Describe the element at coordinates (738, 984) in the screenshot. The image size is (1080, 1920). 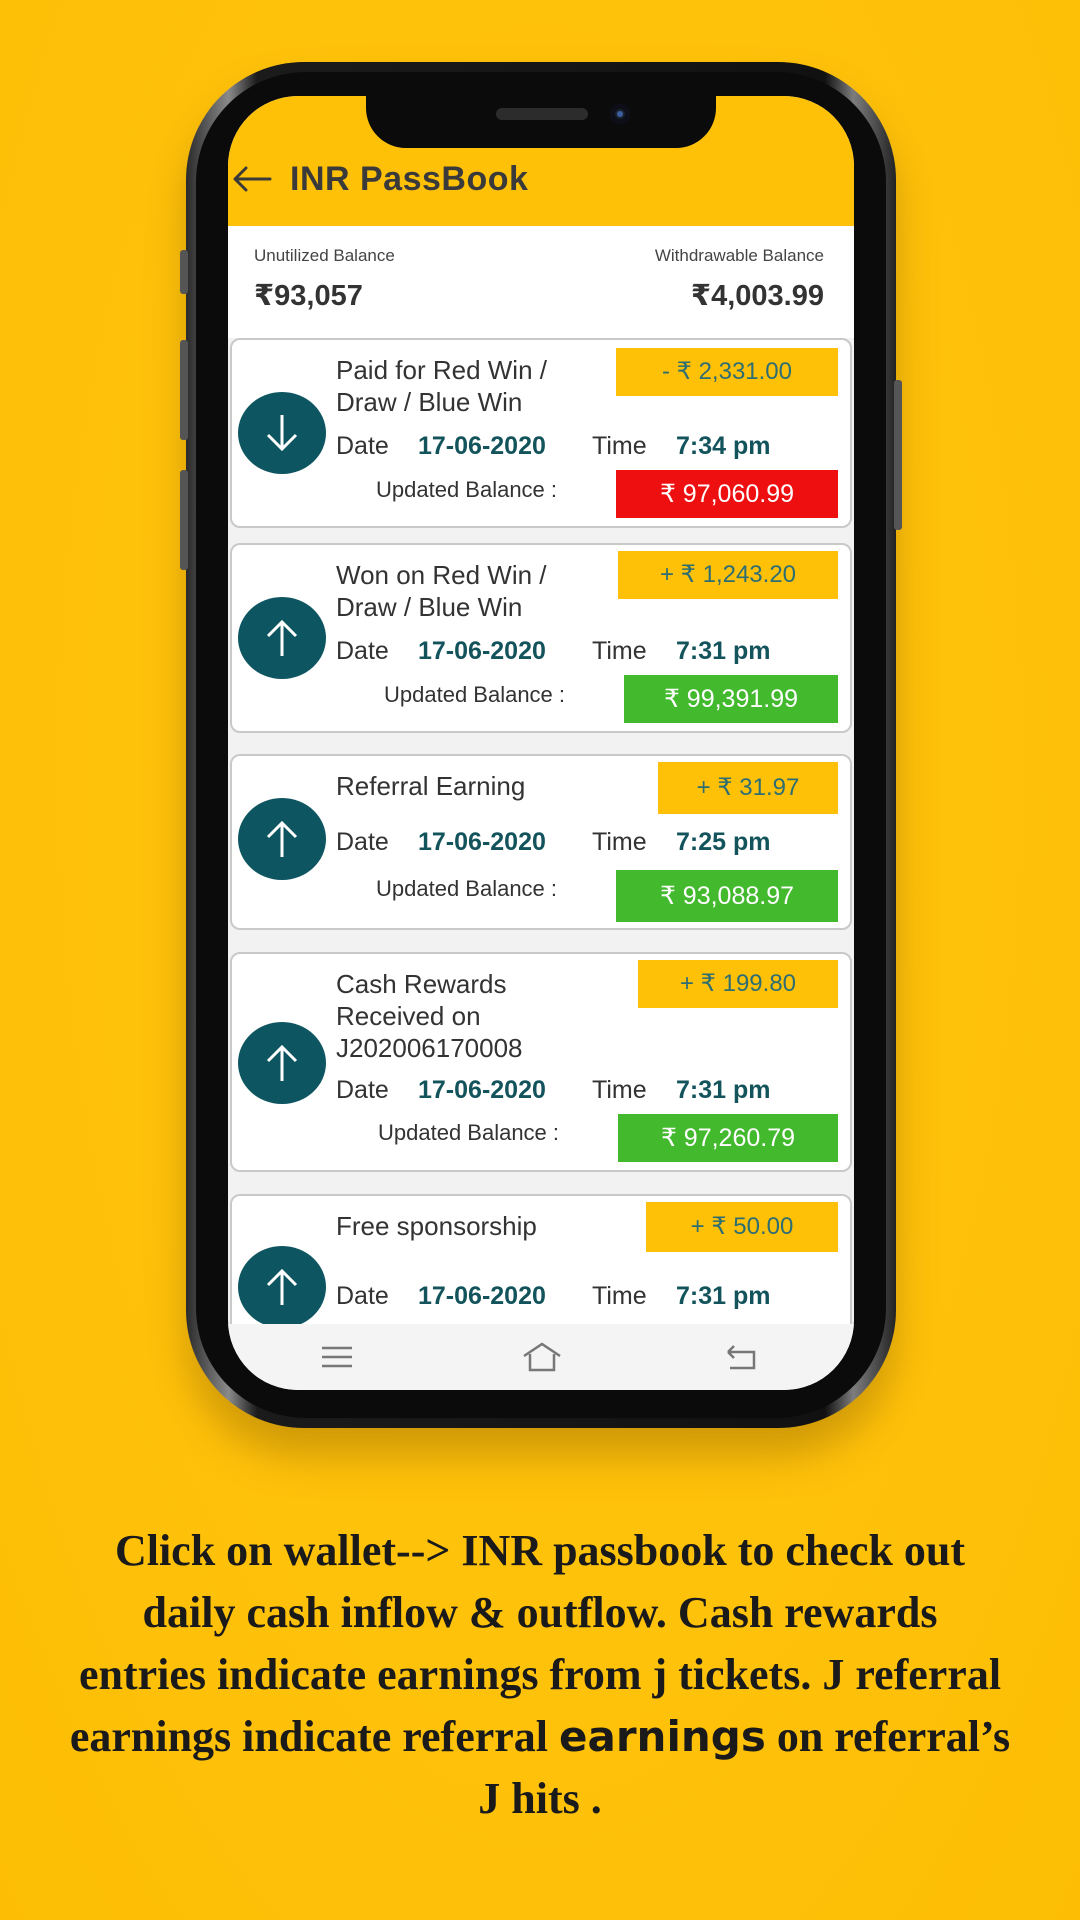
I see `transaction-amount: + ₹ 199.80` at that location.